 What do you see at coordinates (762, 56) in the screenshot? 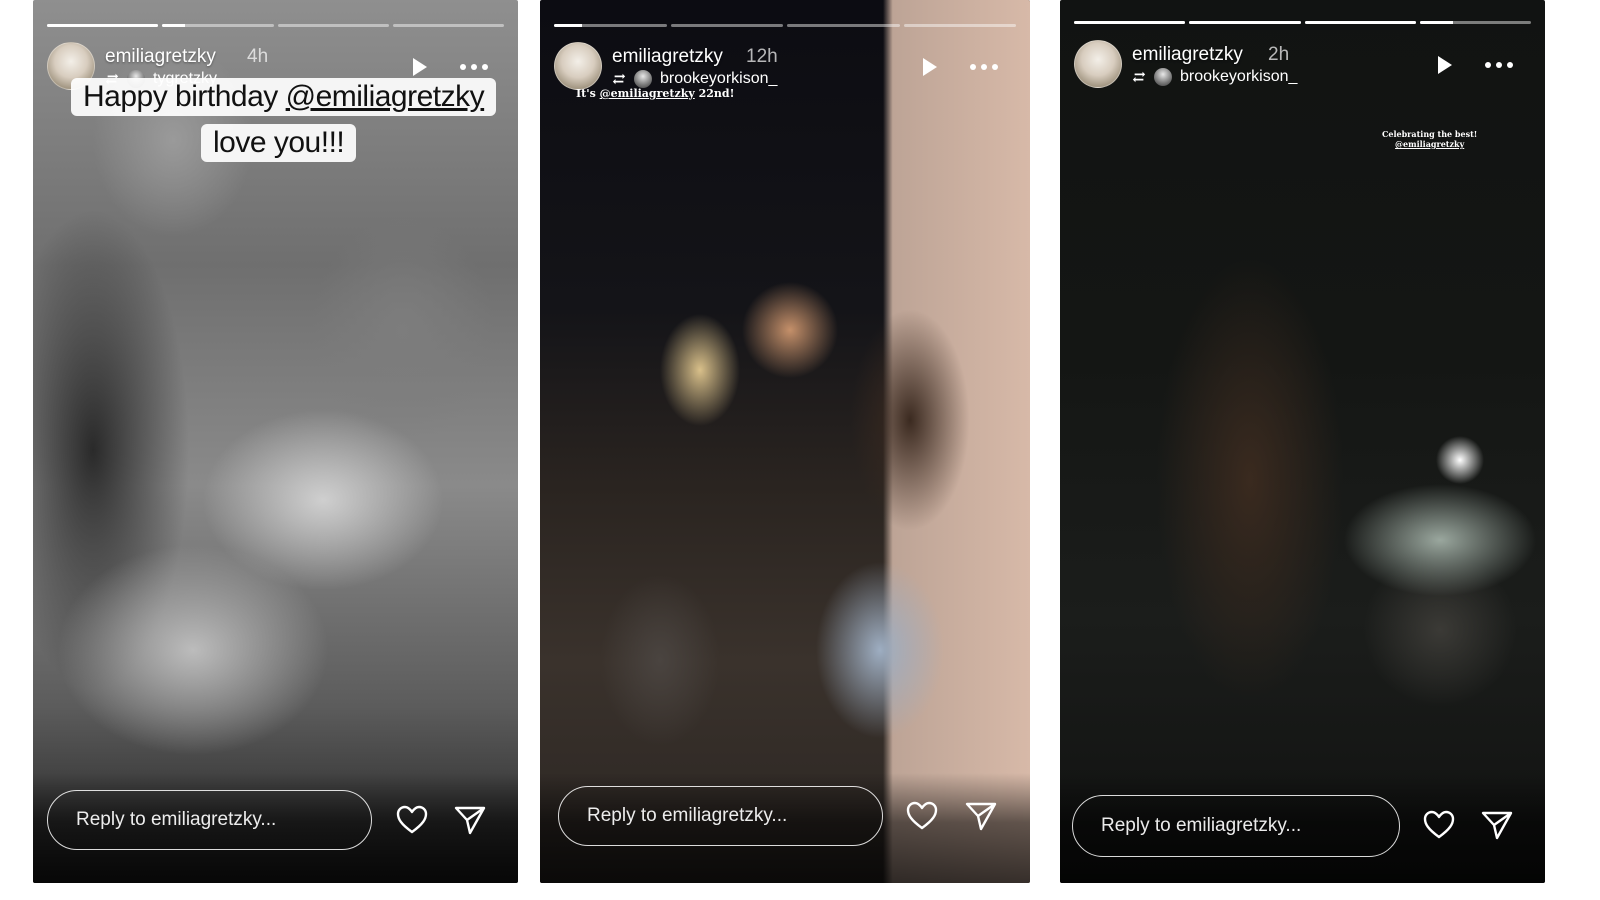
I see `story-time: 12h` at bounding box center [762, 56].